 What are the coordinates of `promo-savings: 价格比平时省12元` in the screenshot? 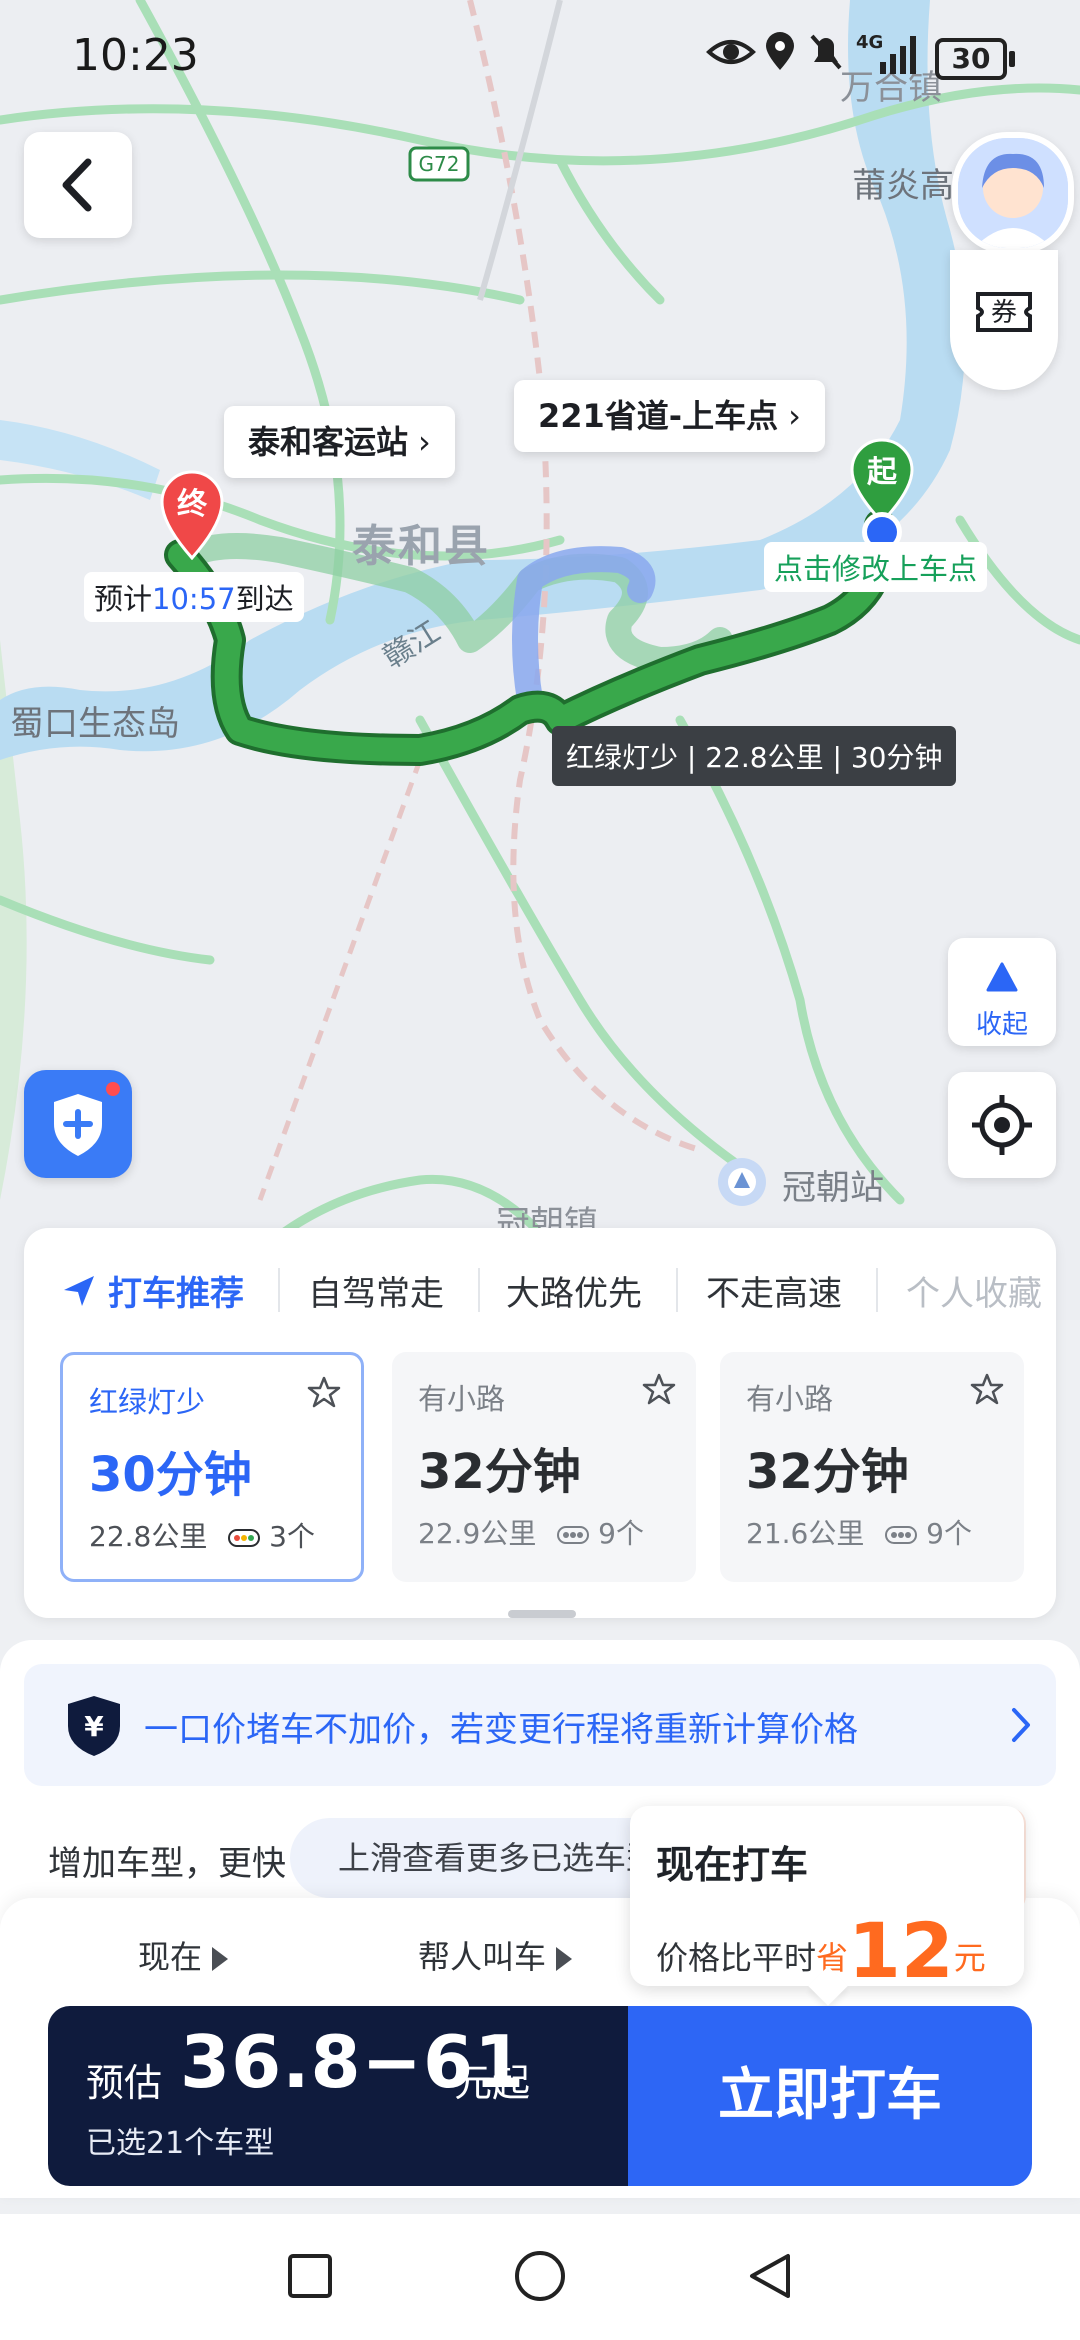 It's located at (821, 1950).